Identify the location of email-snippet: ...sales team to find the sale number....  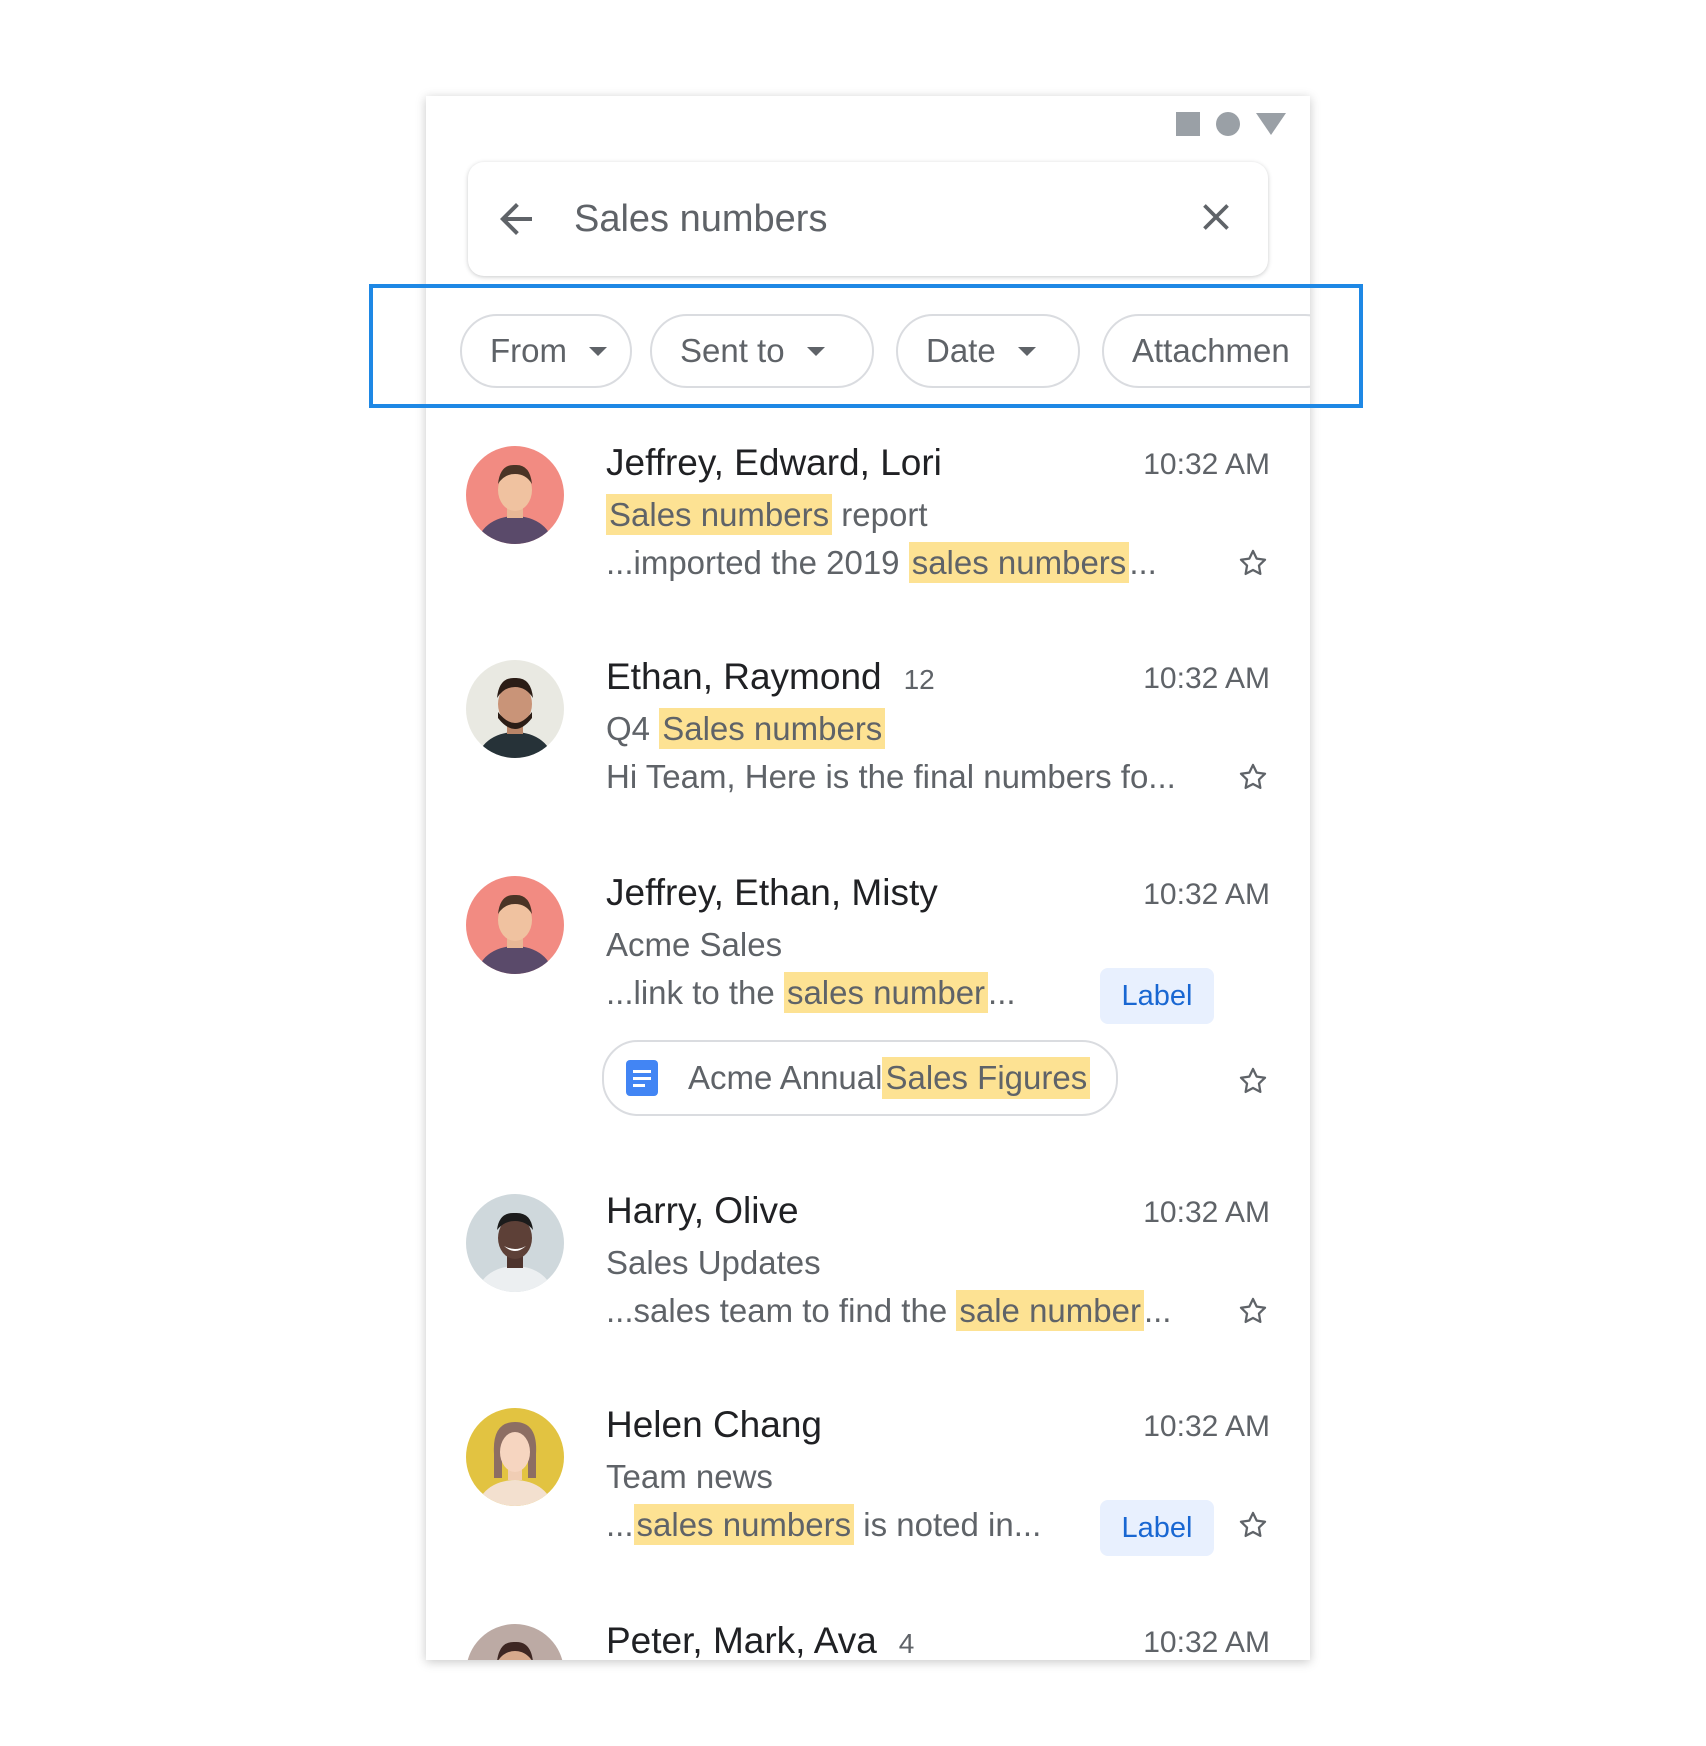
(889, 1310).